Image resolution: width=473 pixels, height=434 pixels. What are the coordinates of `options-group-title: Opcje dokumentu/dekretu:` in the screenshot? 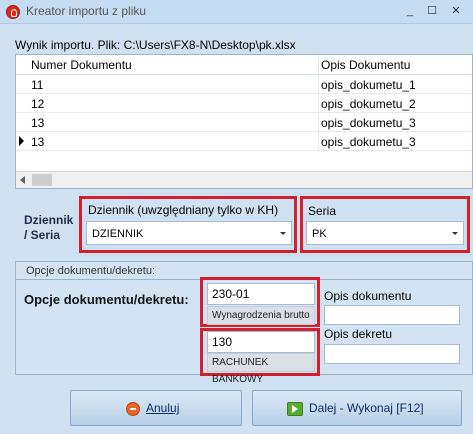 It's located at (91, 271).